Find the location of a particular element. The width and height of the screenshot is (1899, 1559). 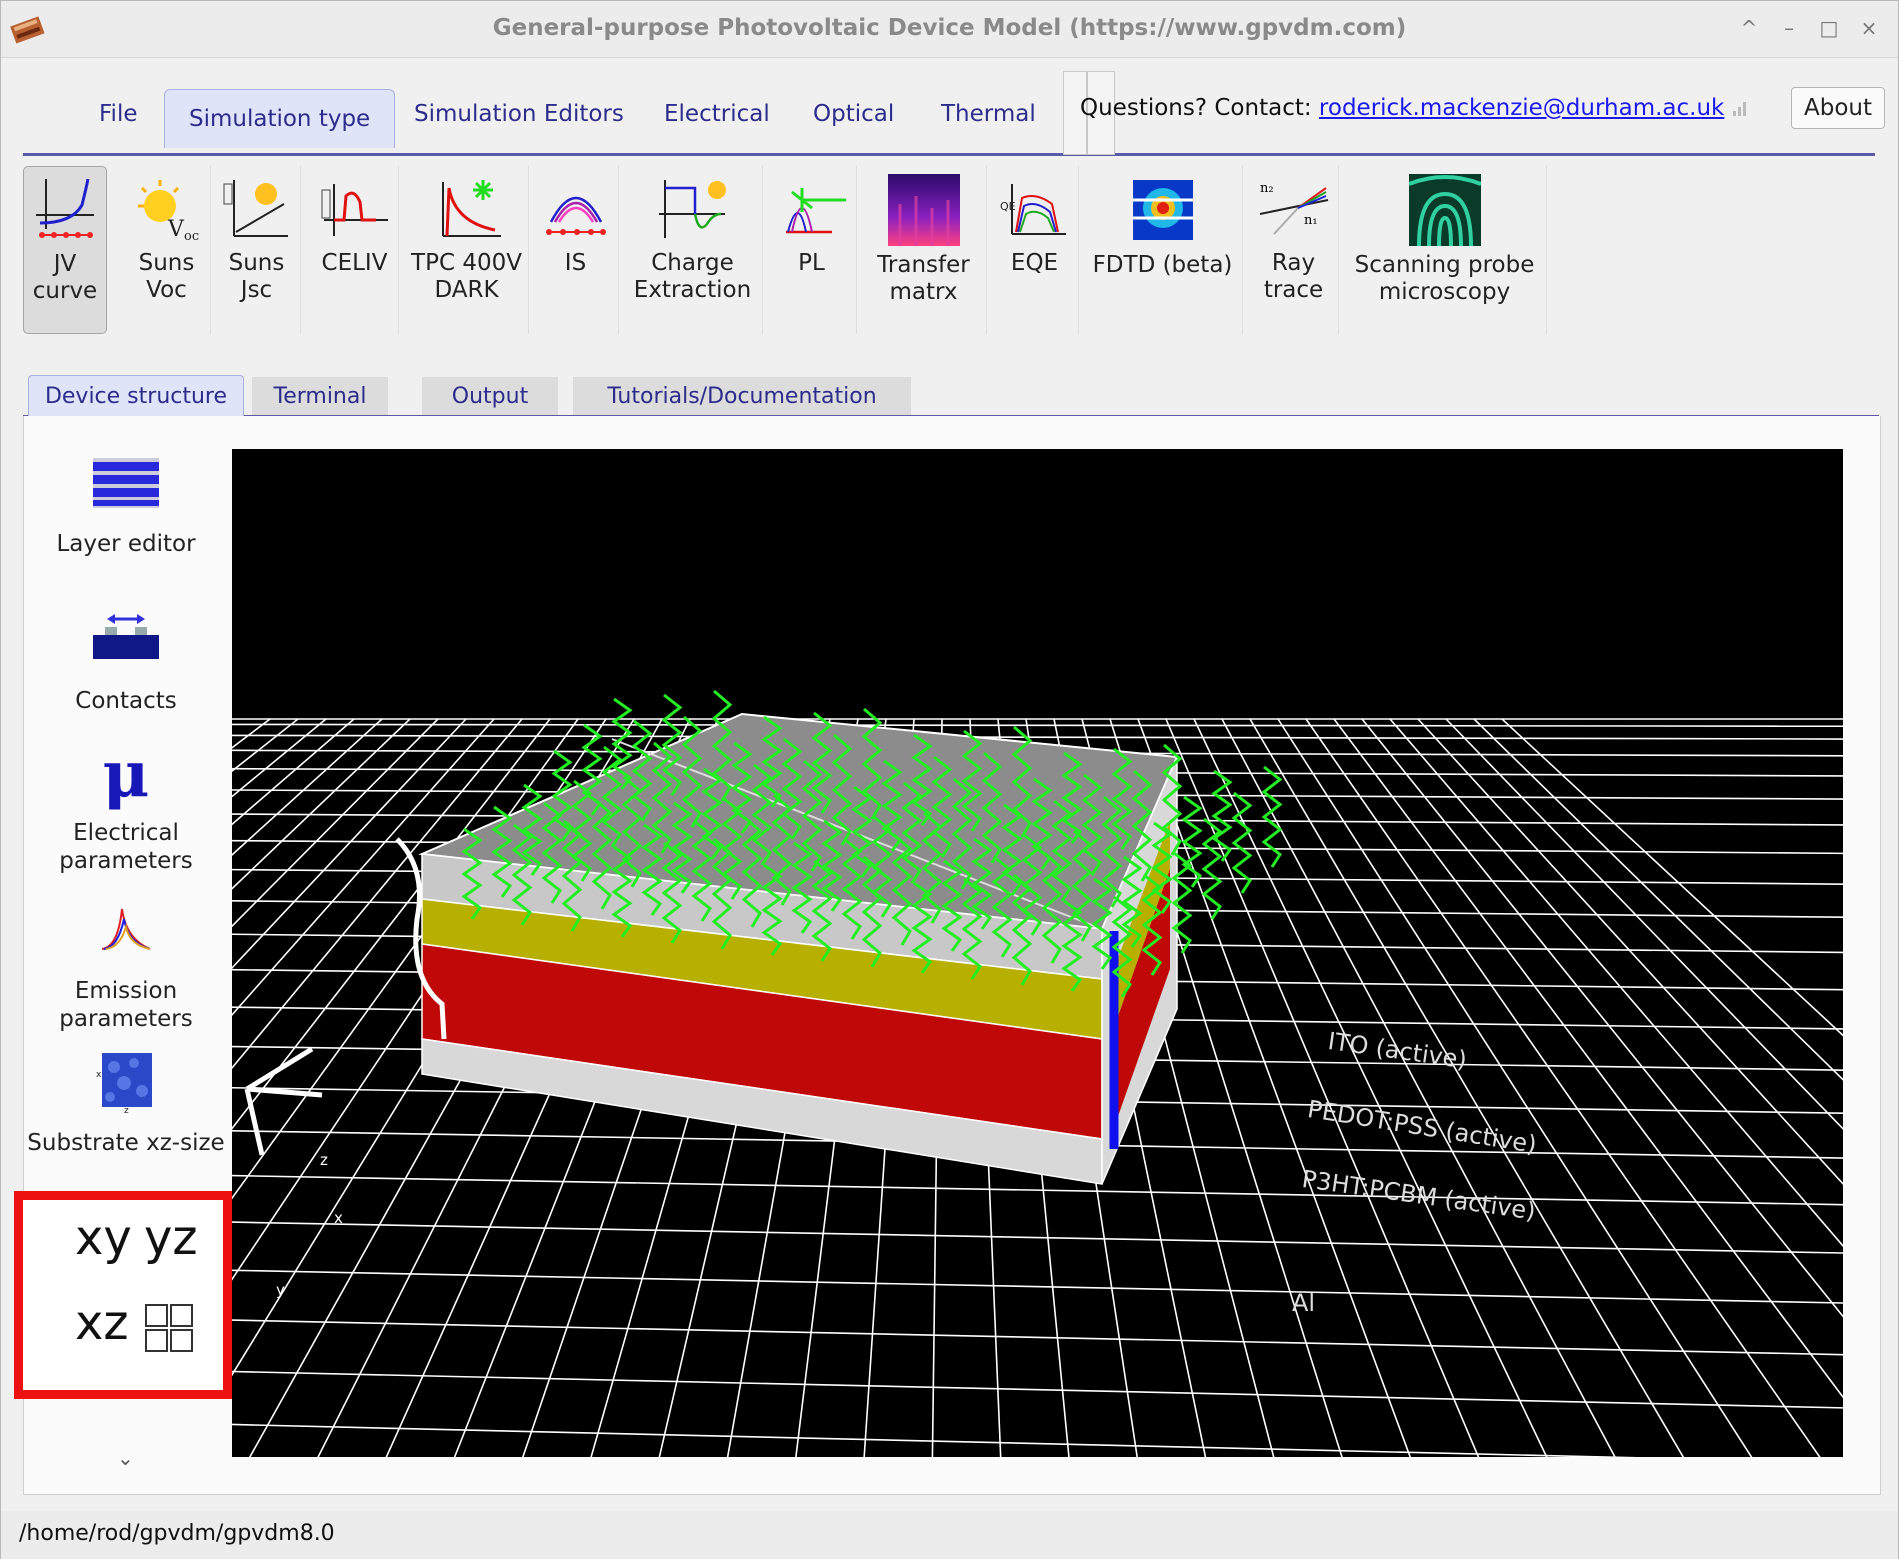

tpc-button: TPC 400V DARK is located at coordinates (467, 250).